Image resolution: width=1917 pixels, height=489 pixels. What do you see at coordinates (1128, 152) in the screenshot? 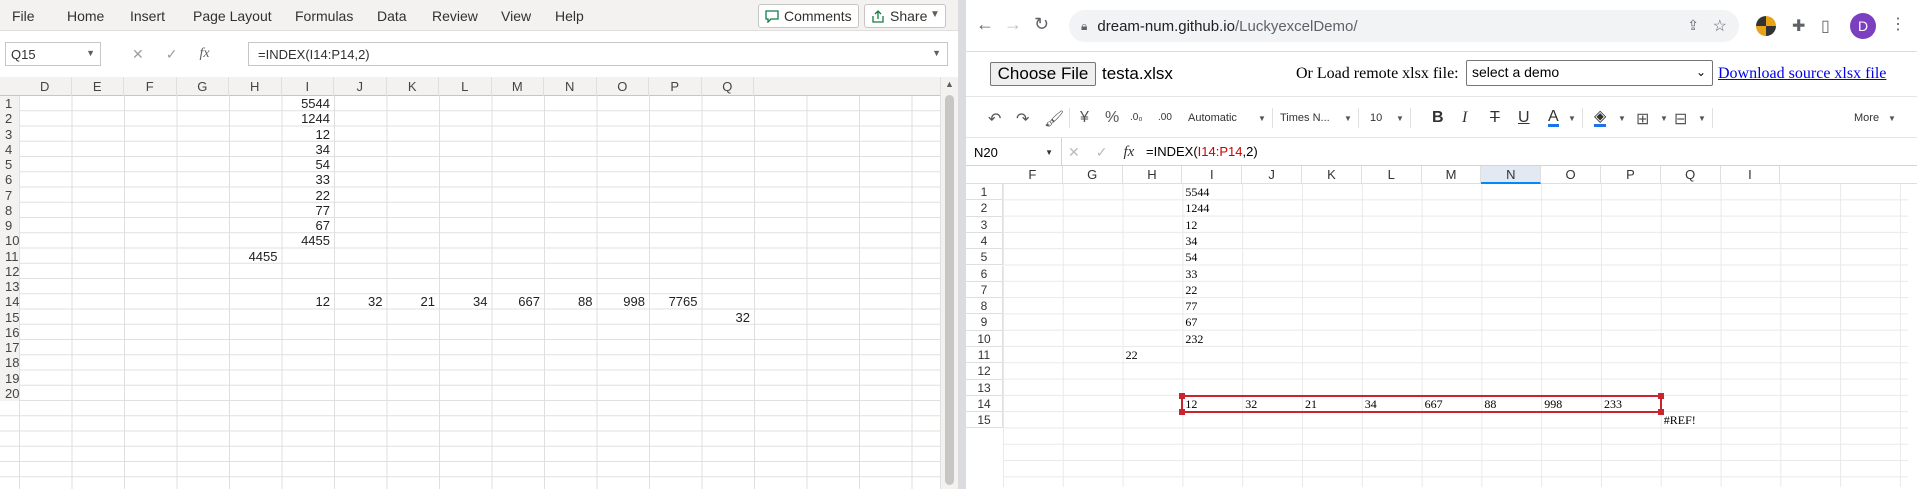
I see `function-icon: fx` at bounding box center [1128, 152].